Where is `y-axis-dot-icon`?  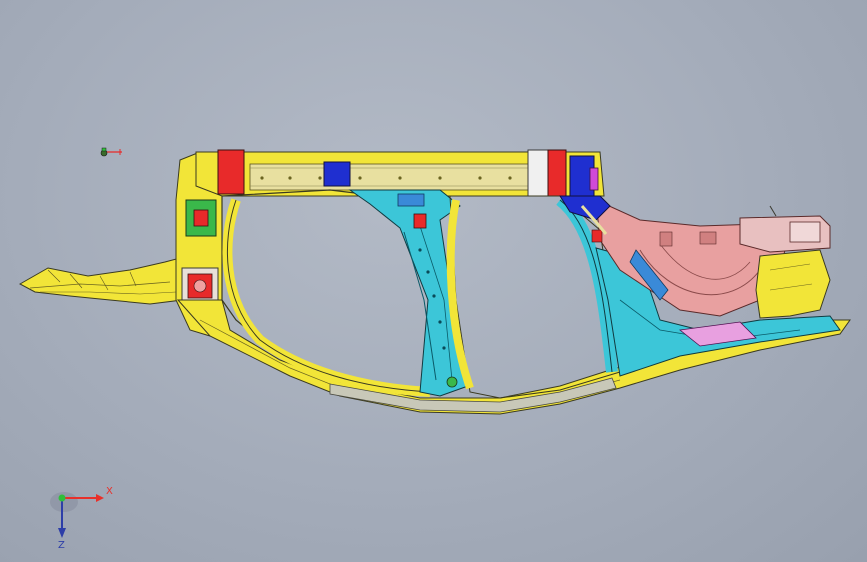 y-axis-dot-icon is located at coordinates (62, 498).